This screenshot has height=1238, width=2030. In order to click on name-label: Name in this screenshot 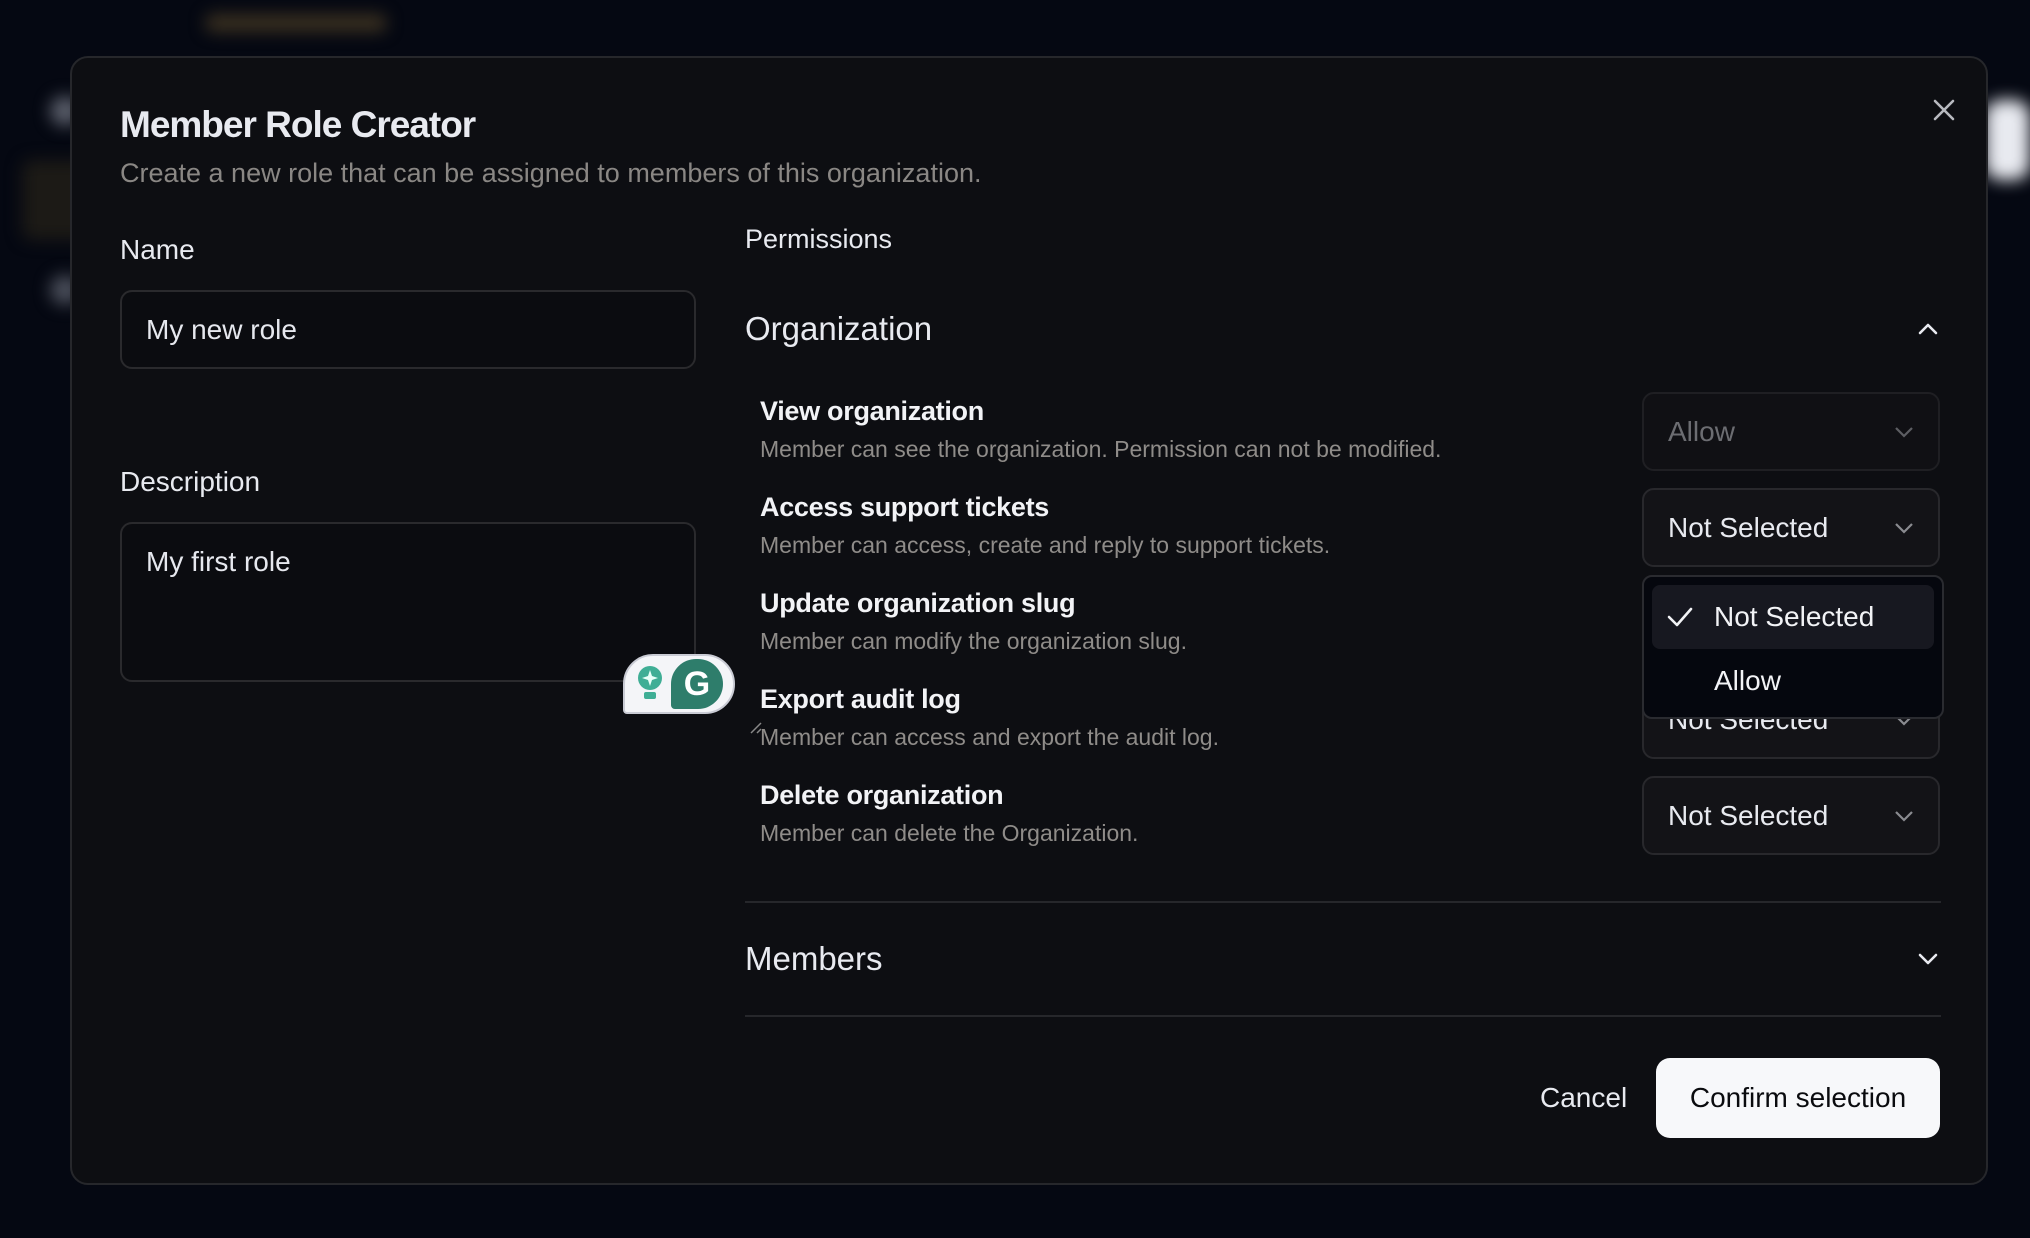, I will do `click(157, 249)`.